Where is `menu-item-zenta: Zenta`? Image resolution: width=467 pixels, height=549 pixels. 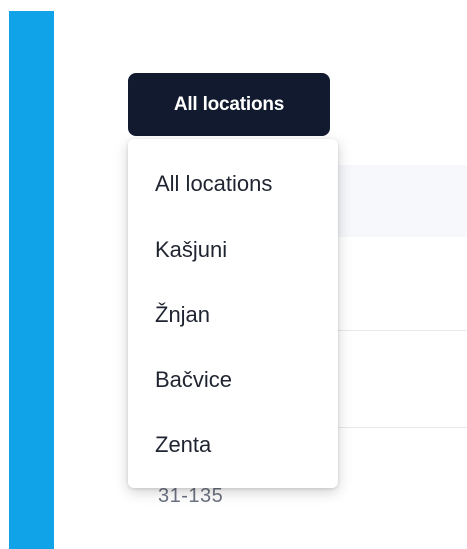
menu-item-zenta: Zenta is located at coordinates (233, 444).